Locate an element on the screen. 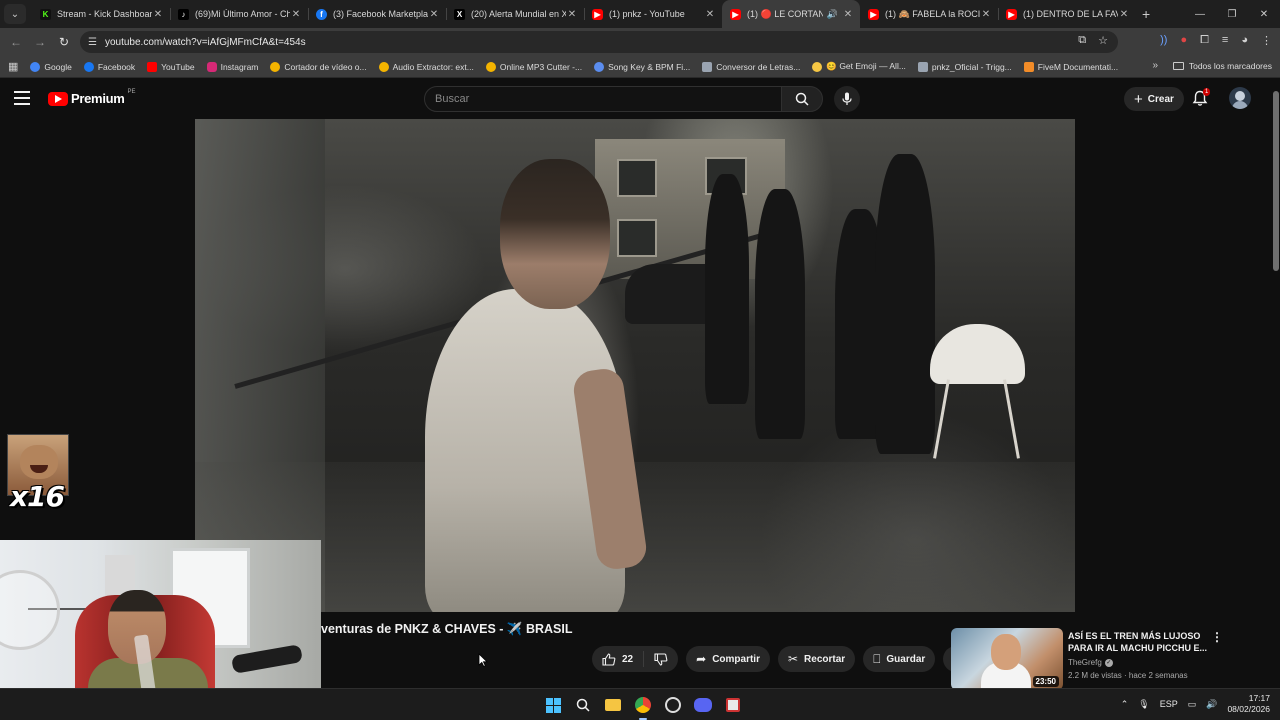  search-input is located at coordinates (608, 99).